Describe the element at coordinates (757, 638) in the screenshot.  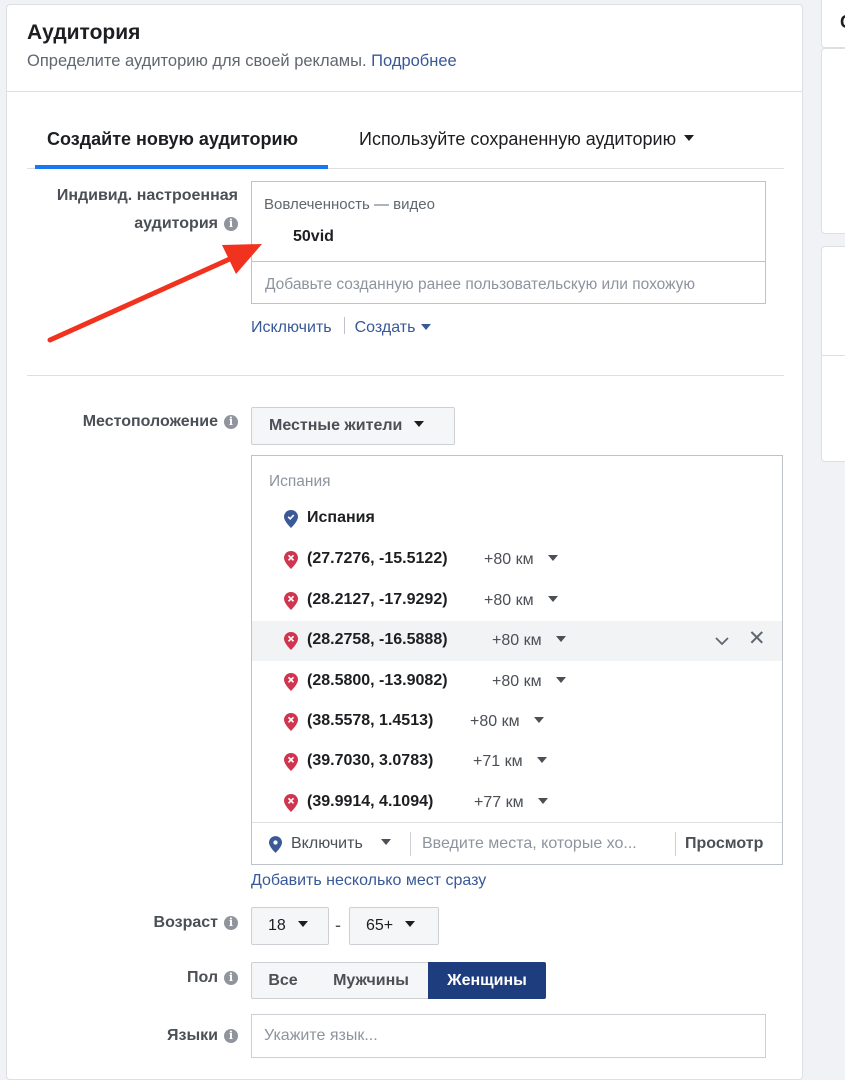
I see `close-icon: ✕` at that location.